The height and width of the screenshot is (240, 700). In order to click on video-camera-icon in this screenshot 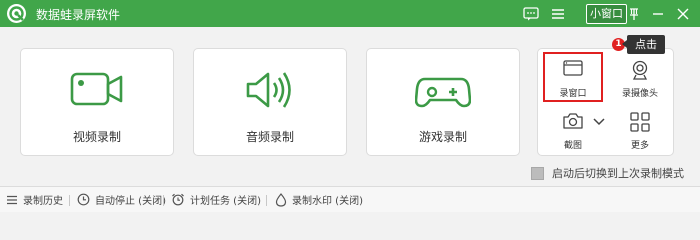, I will do `click(97, 90)`.